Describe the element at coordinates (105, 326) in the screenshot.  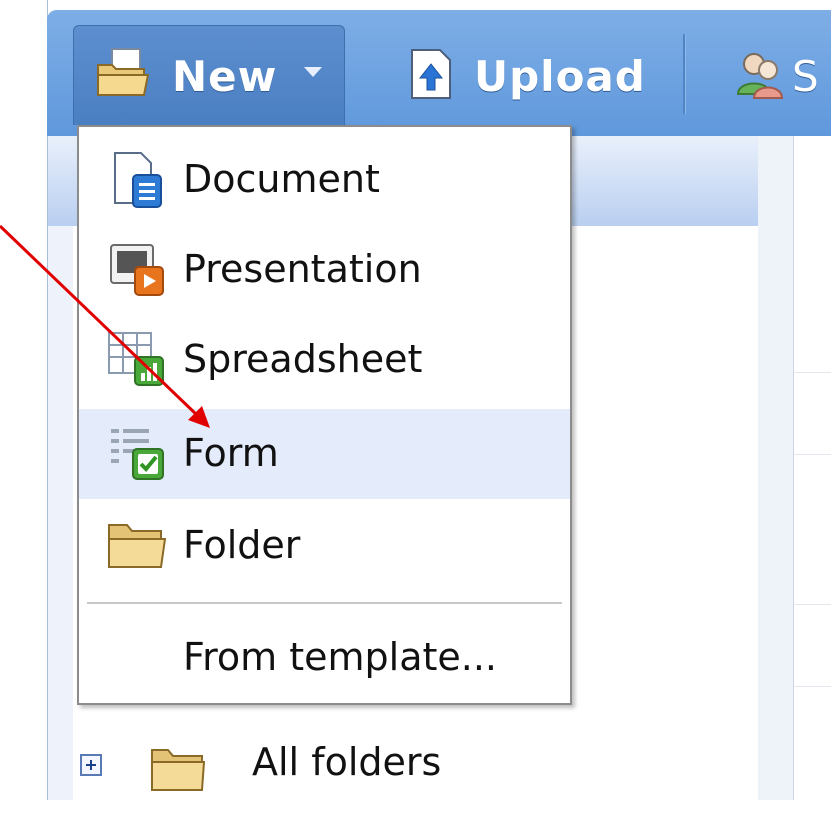
I see `annotation-arrow` at that location.